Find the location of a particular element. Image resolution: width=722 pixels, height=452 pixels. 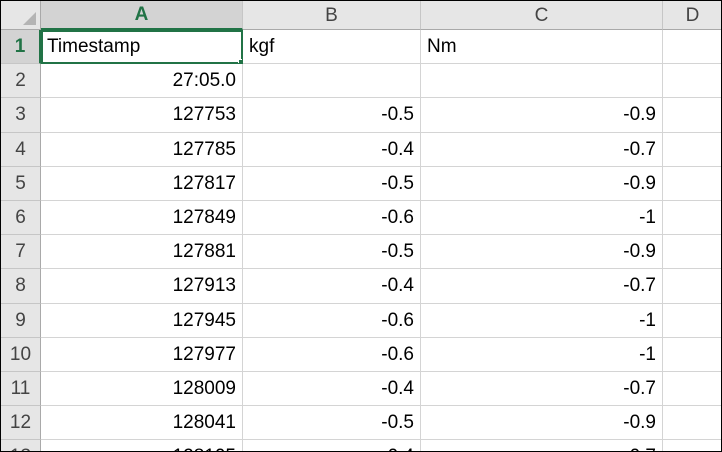

cell-col-a: 128009 is located at coordinates (142, 389).